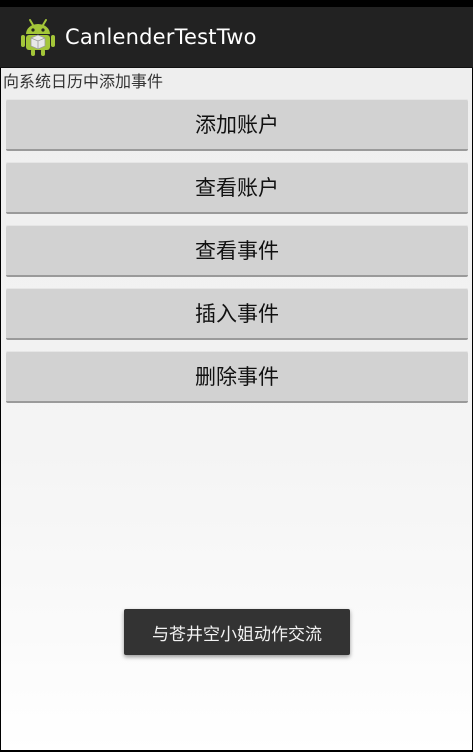 The image size is (473, 752). Describe the element at coordinates (237, 632) in the screenshot. I see `toast-message: 与苍井空小姐动作交流` at that location.